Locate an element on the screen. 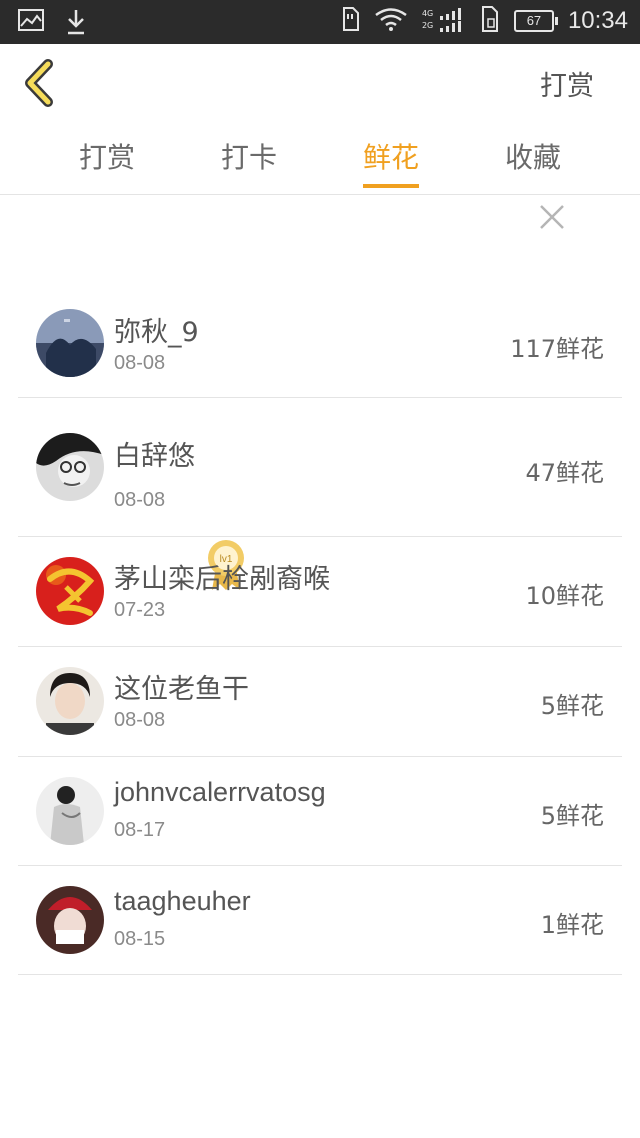  header: 打赏 is located at coordinates (320, 84).